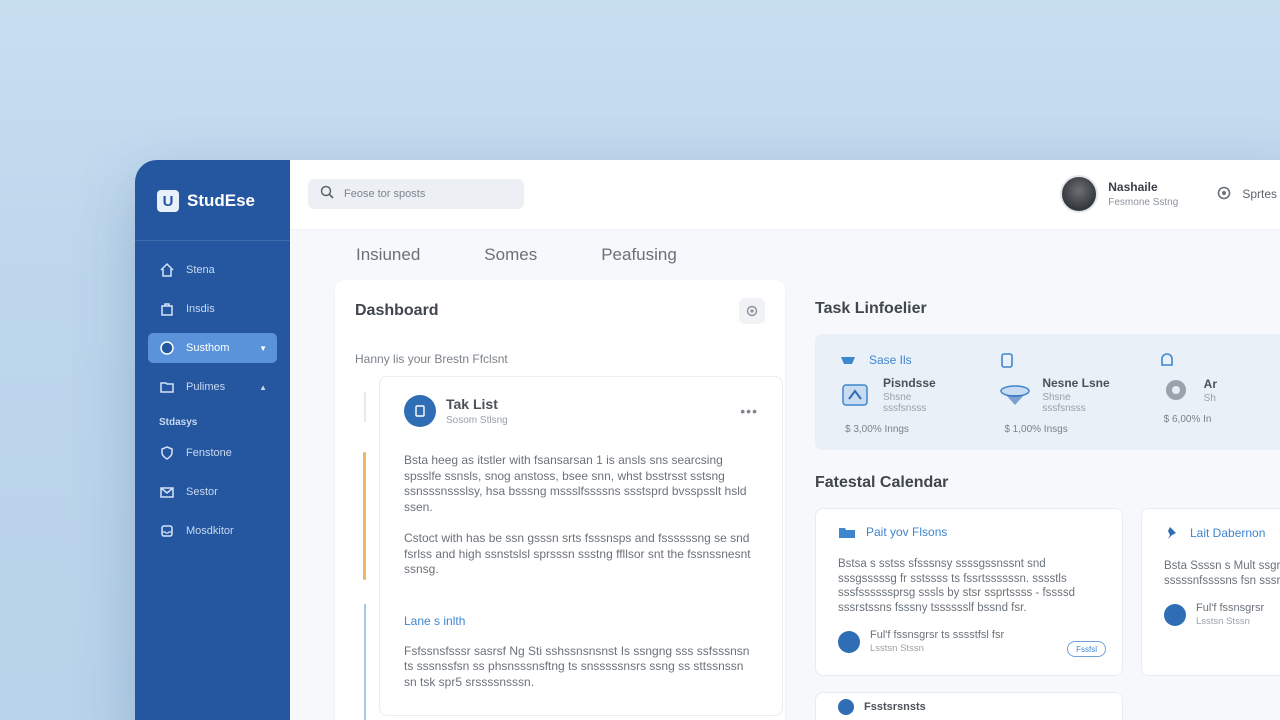  Describe the element at coordinates (1209, 398) in the screenshot. I see `task-list-item-desc: Sh` at that location.